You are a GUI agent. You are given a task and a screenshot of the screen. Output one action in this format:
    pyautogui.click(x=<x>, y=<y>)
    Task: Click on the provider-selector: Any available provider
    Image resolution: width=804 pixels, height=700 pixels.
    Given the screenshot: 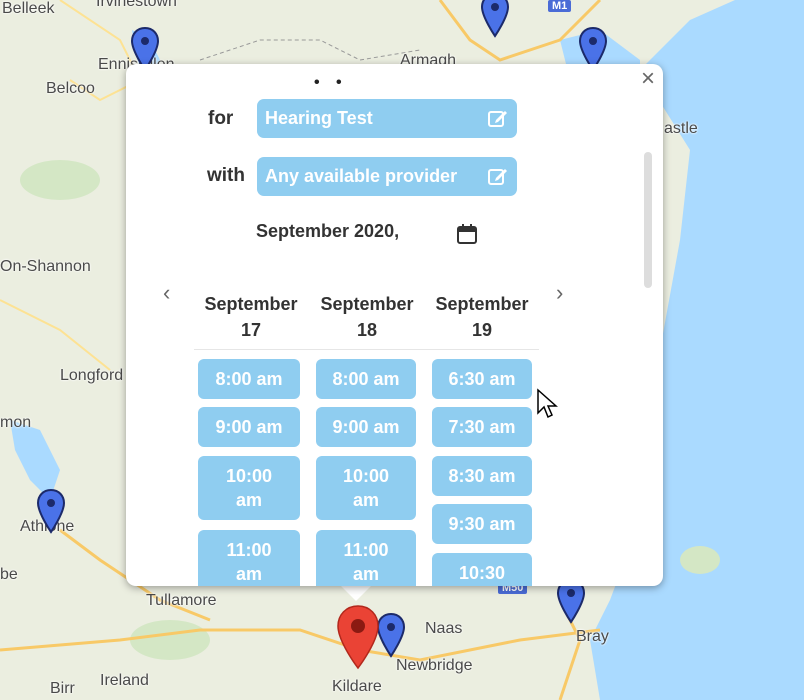 What is the action you would take?
    pyautogui.click(x=387, y=176)
    